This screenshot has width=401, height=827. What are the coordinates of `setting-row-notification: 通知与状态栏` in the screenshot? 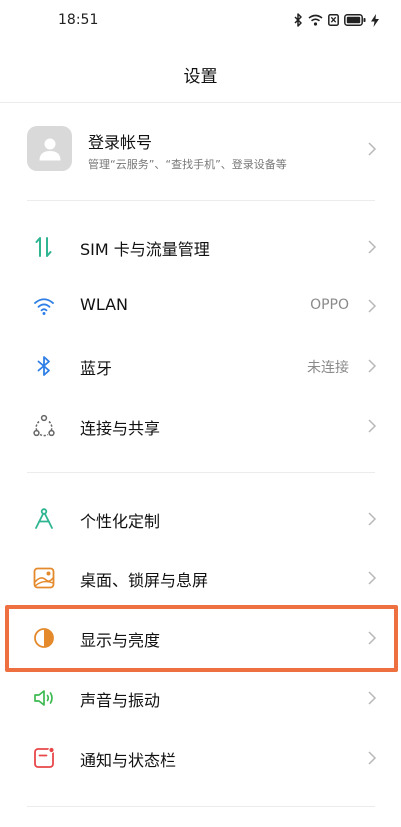 It's located at (200, 758).